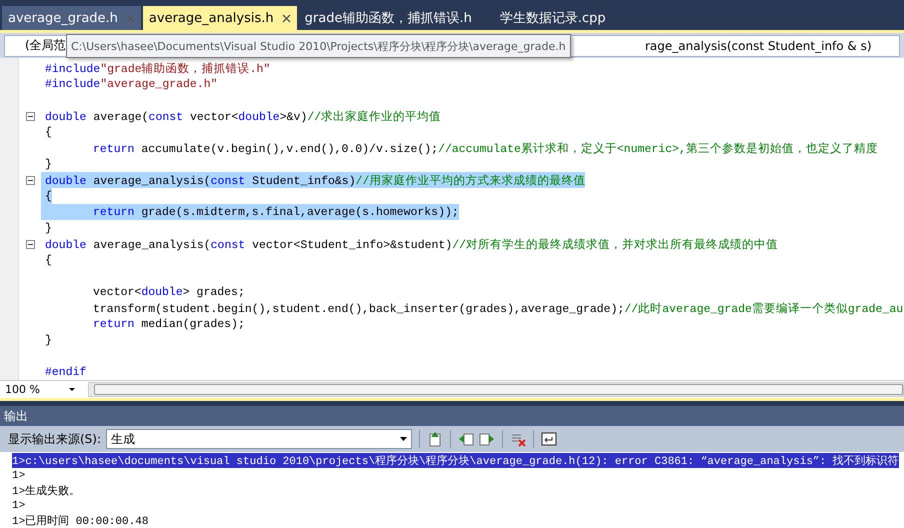  What do you see at coordinates (40, 389) in the screenshot?
I see `zoom-dropdown: 100 %` at bounding box center [40, 389].